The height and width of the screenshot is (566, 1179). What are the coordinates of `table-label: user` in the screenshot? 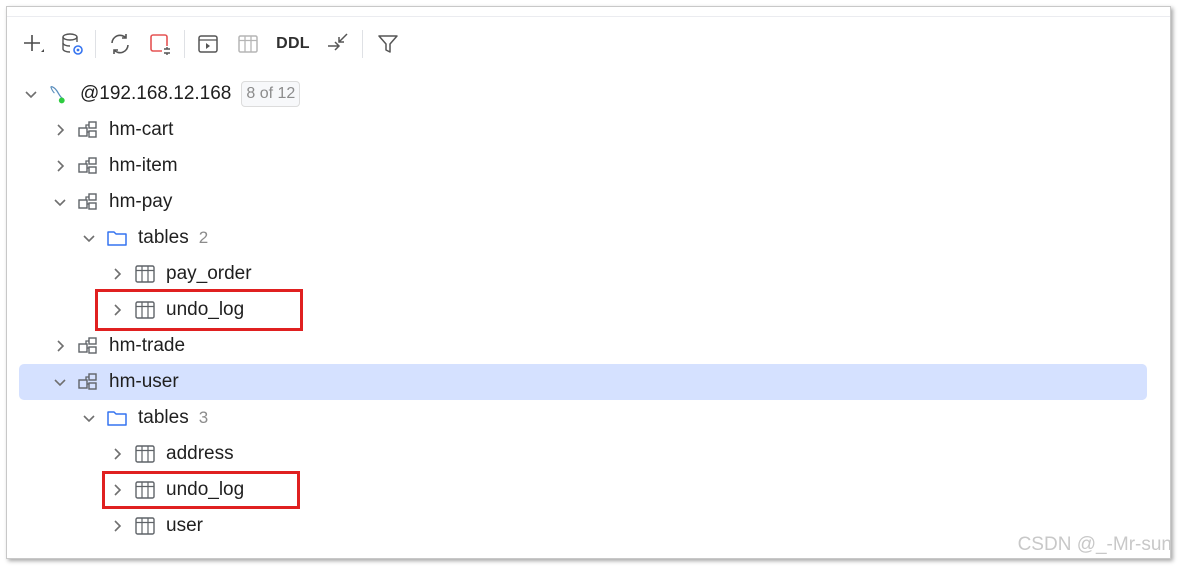 It's located at (184, 525).